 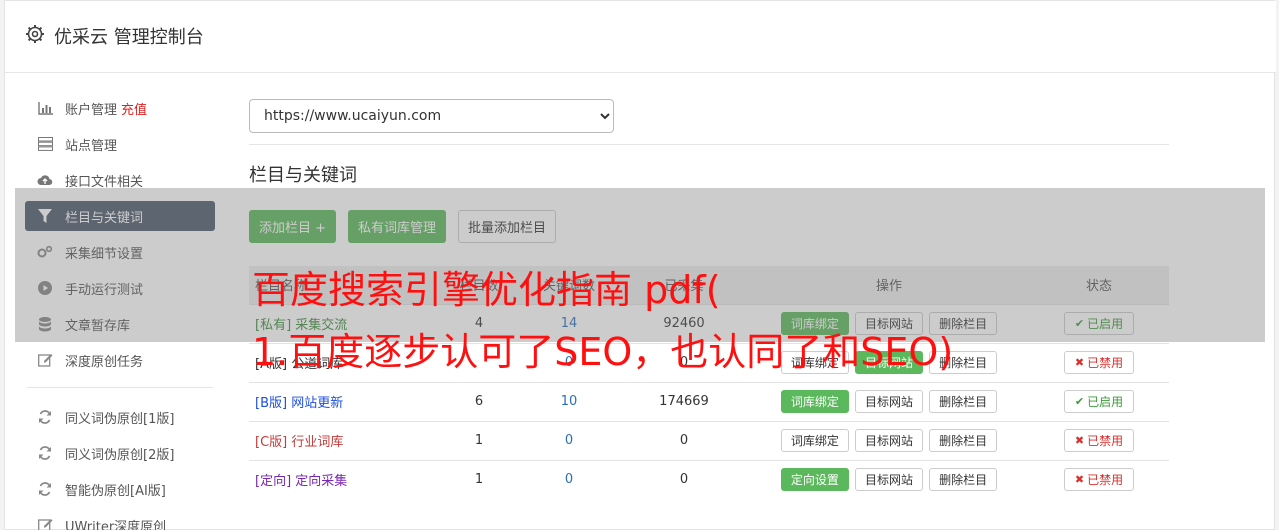 I want to click on column-name-link: 行业词库, so click(x=317, y=442).